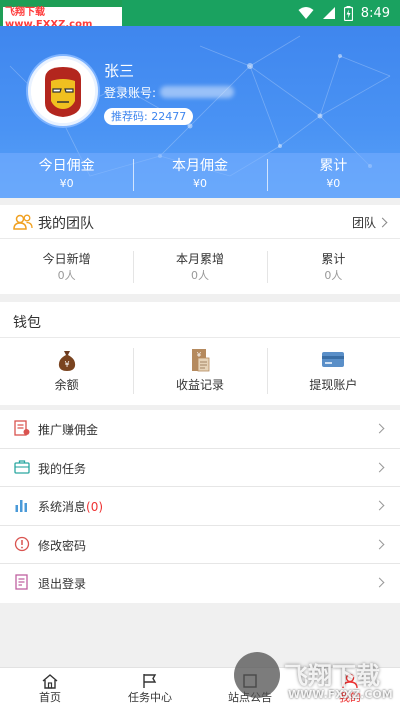 The width and height of the screenshot is (400, 711). What do you see at coordinates (50, 689) in the screenshot?
I see `tab-home: 首页` at bounding box center [50, 689].